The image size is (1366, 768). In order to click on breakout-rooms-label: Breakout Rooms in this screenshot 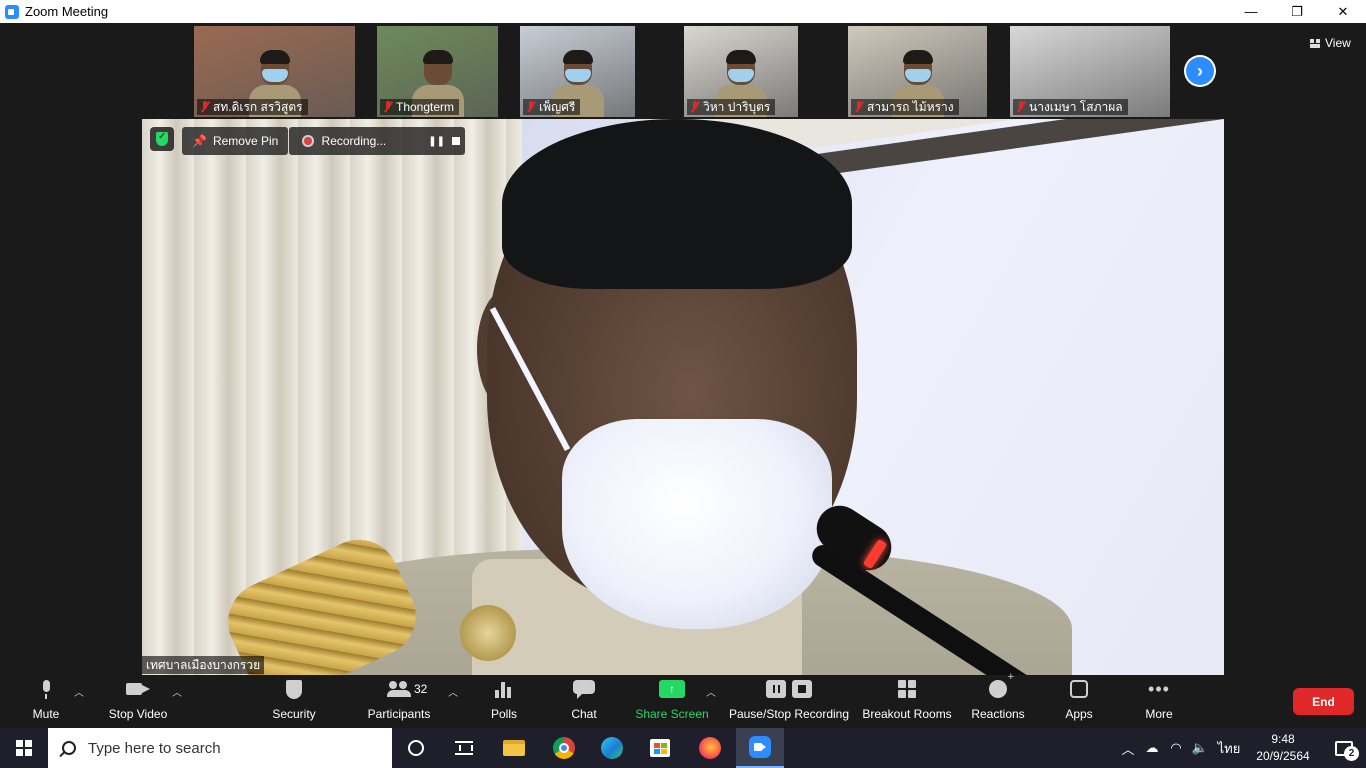, I will do `click(907, 714)`.